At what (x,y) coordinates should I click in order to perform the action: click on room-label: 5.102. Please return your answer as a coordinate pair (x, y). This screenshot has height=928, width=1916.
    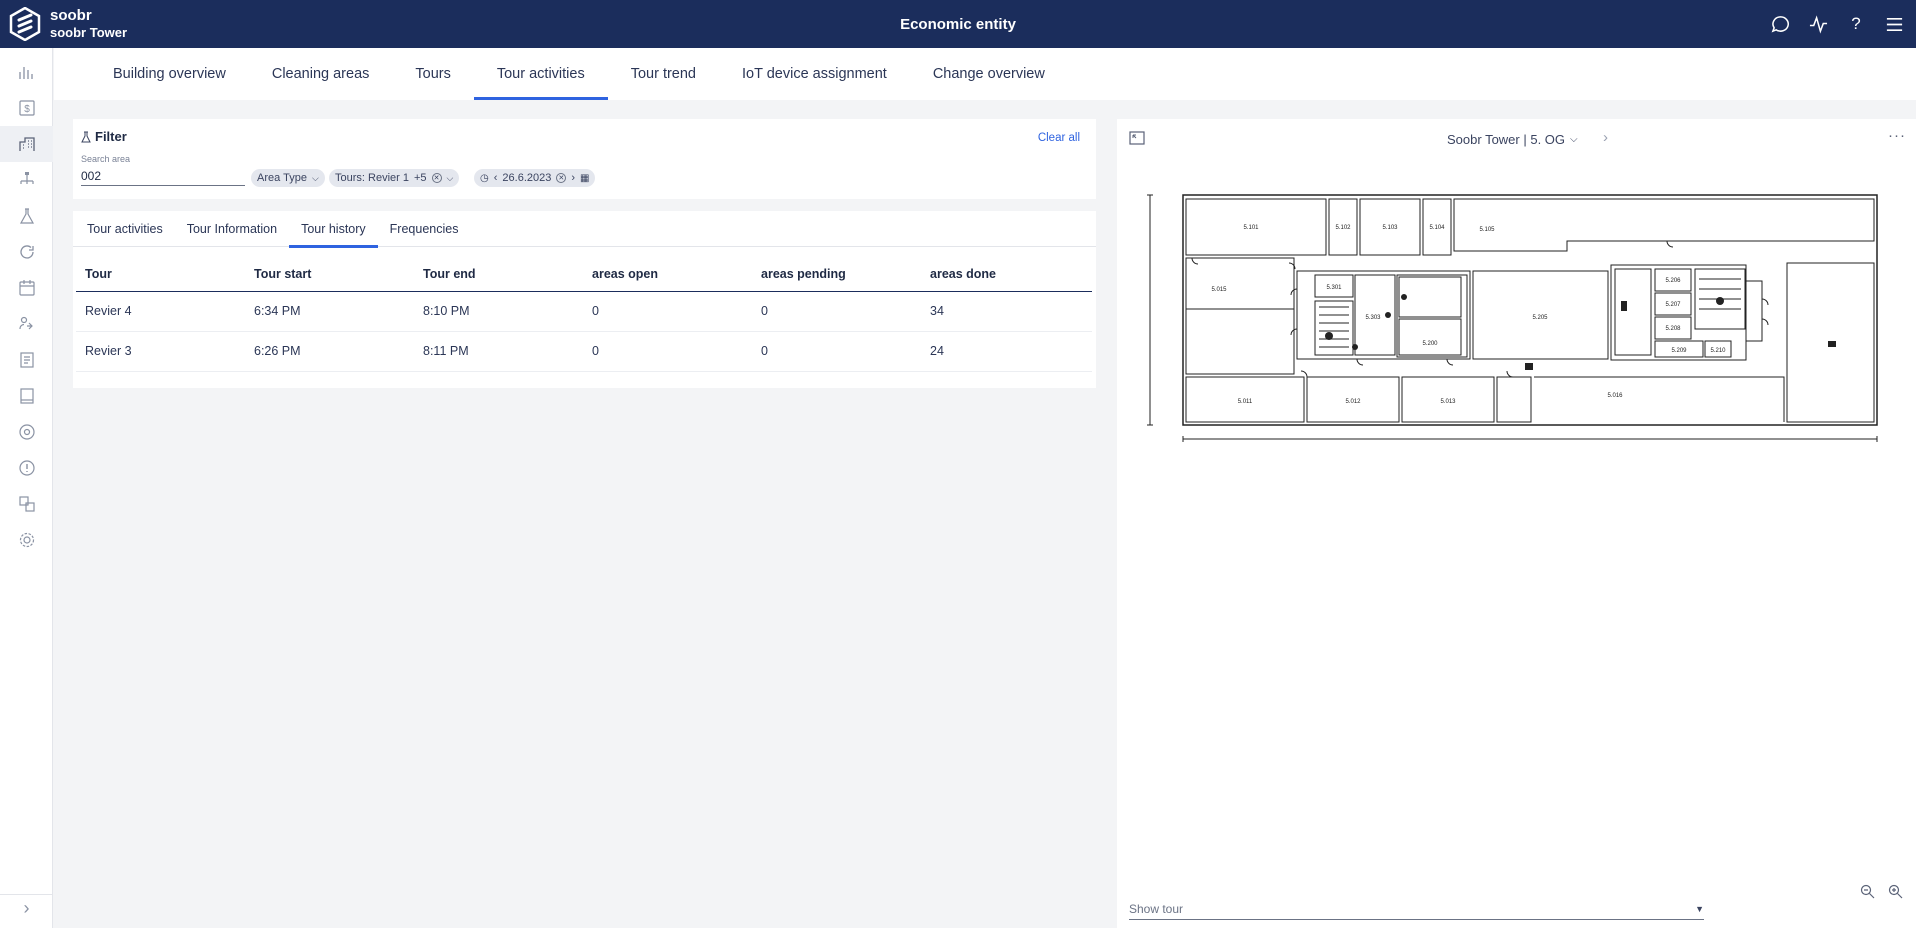
    Looking at the image, I should click on (1343, 228).